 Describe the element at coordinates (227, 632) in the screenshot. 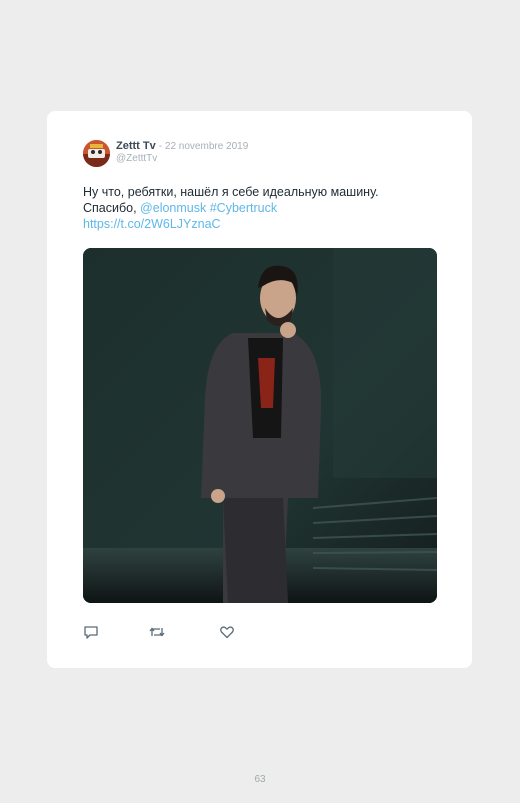

I see `like-icon` at that location.